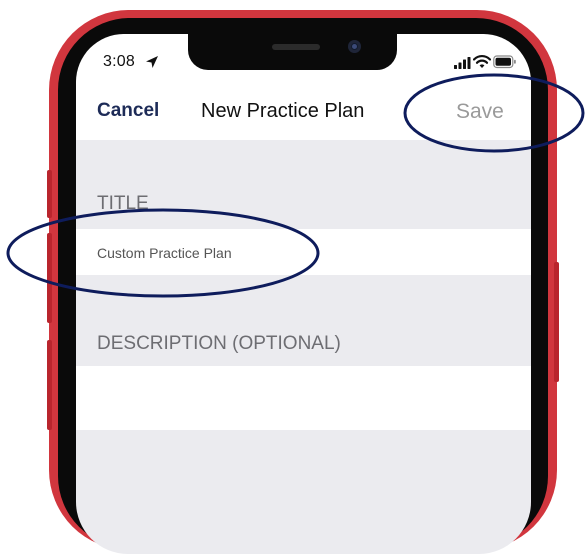 The image size is (587, 554). What do you see at coordinates (354, 46) in the screenshot?
I see `front-camera-lens` at bounding box center [354, 46].